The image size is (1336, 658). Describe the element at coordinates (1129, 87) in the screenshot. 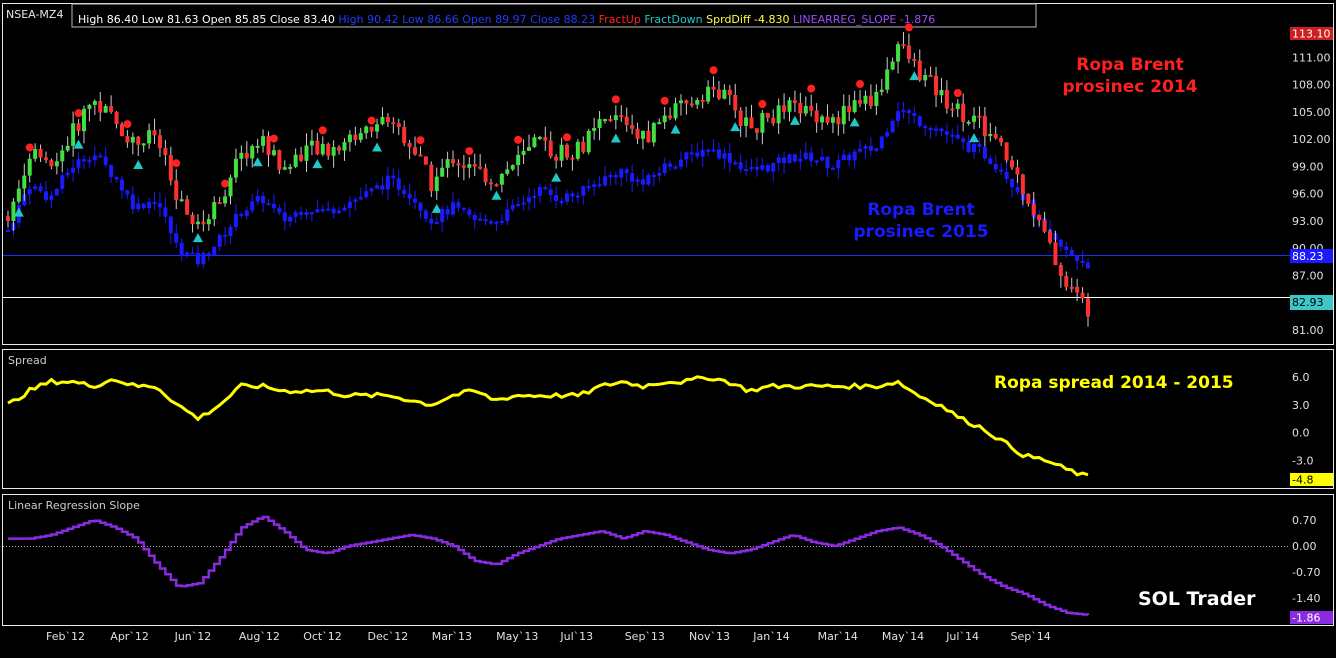

I see `annotation-brent-2014-line2: prosinec 2014` at that location.